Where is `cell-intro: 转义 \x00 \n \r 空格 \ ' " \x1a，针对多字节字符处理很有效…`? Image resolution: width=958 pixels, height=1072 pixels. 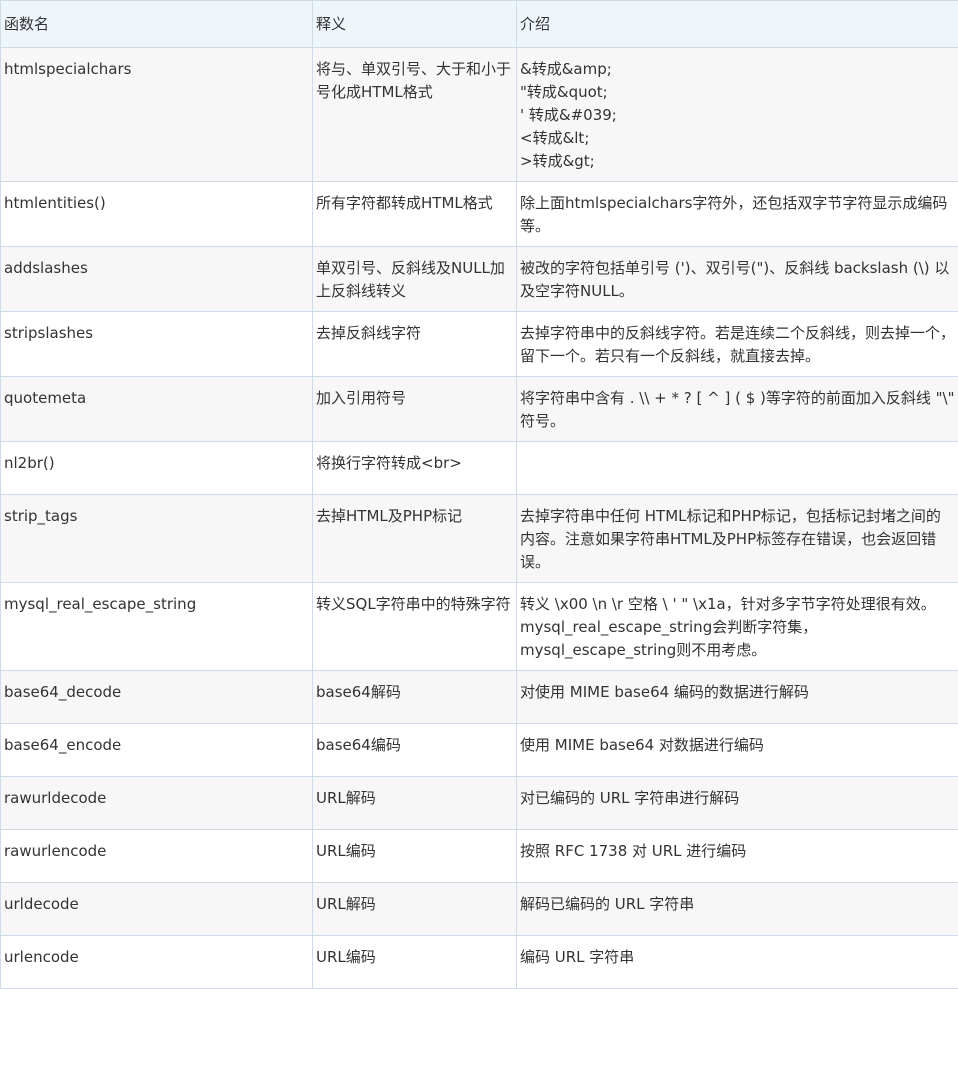
cell-intro: 转义 \x00 \n \r 空格 \ ' " \x1a，针对多字节字符处理很有效… is located at coordinates (737, 626).